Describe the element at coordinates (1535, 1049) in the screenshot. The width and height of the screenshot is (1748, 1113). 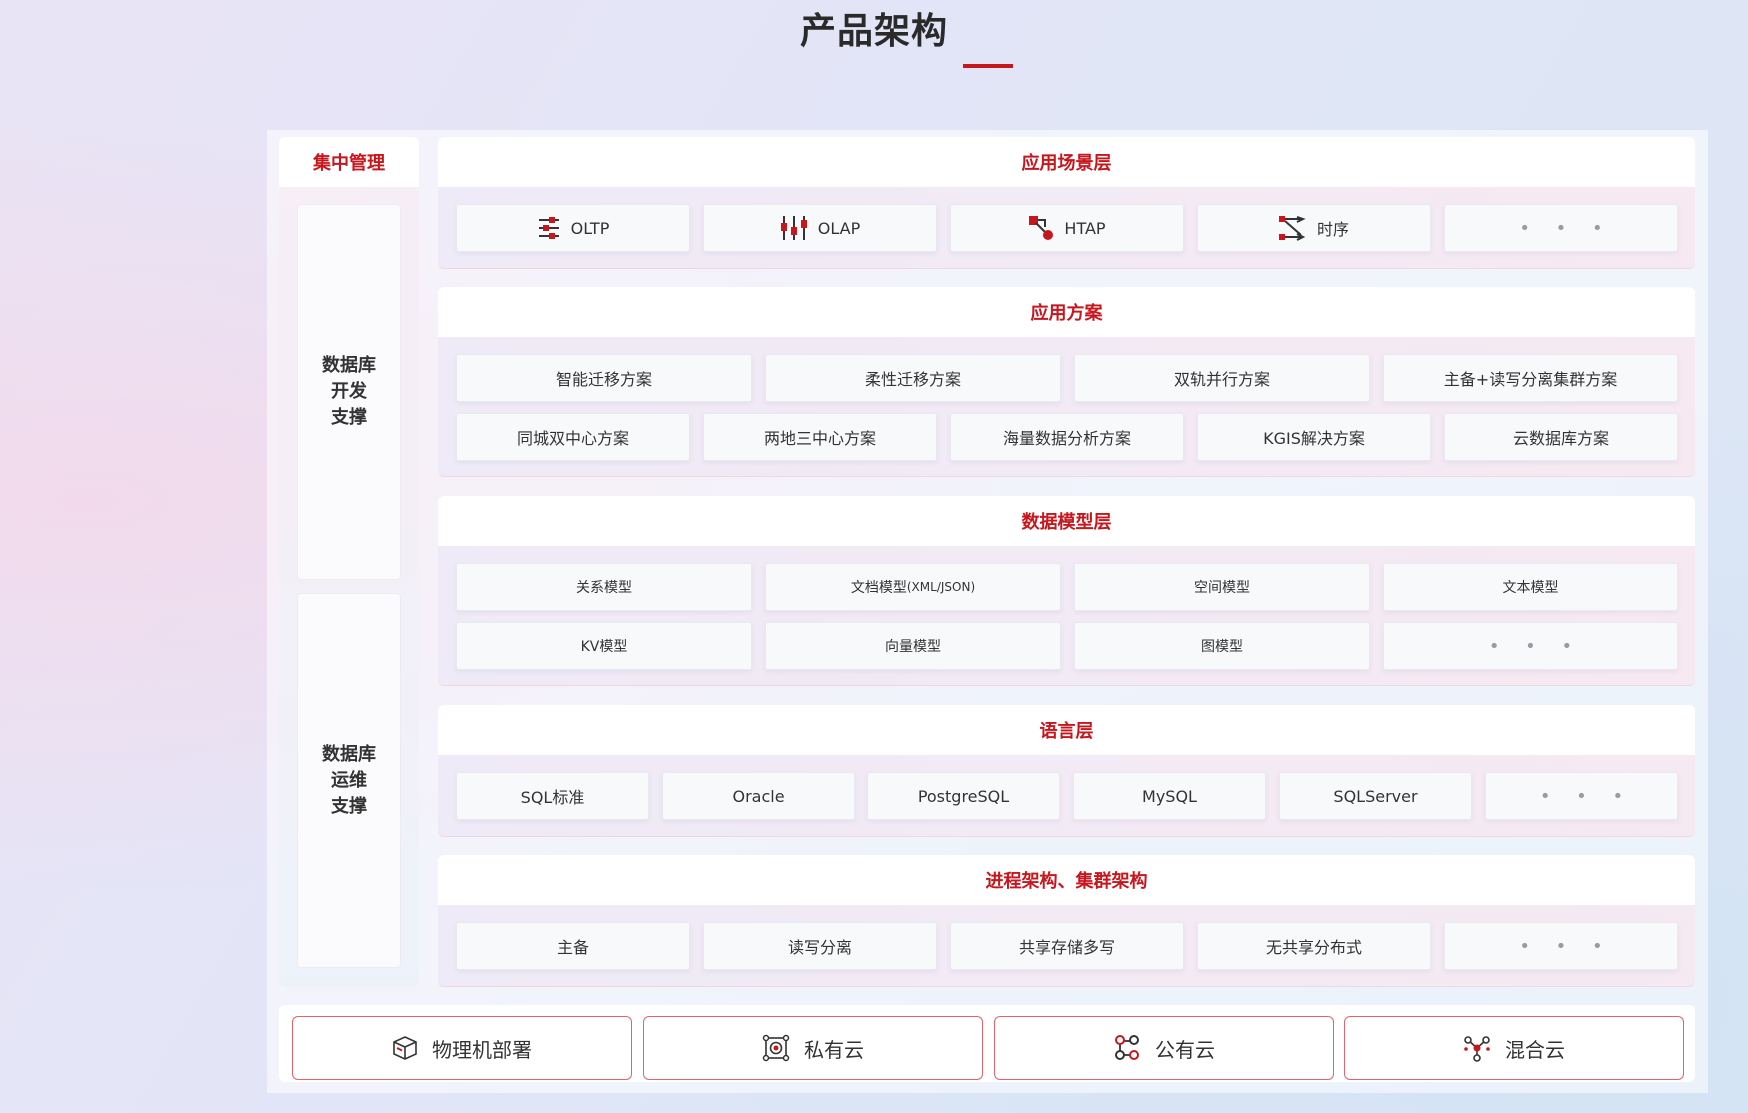
I see `deploy-label: 混合云` at that location.